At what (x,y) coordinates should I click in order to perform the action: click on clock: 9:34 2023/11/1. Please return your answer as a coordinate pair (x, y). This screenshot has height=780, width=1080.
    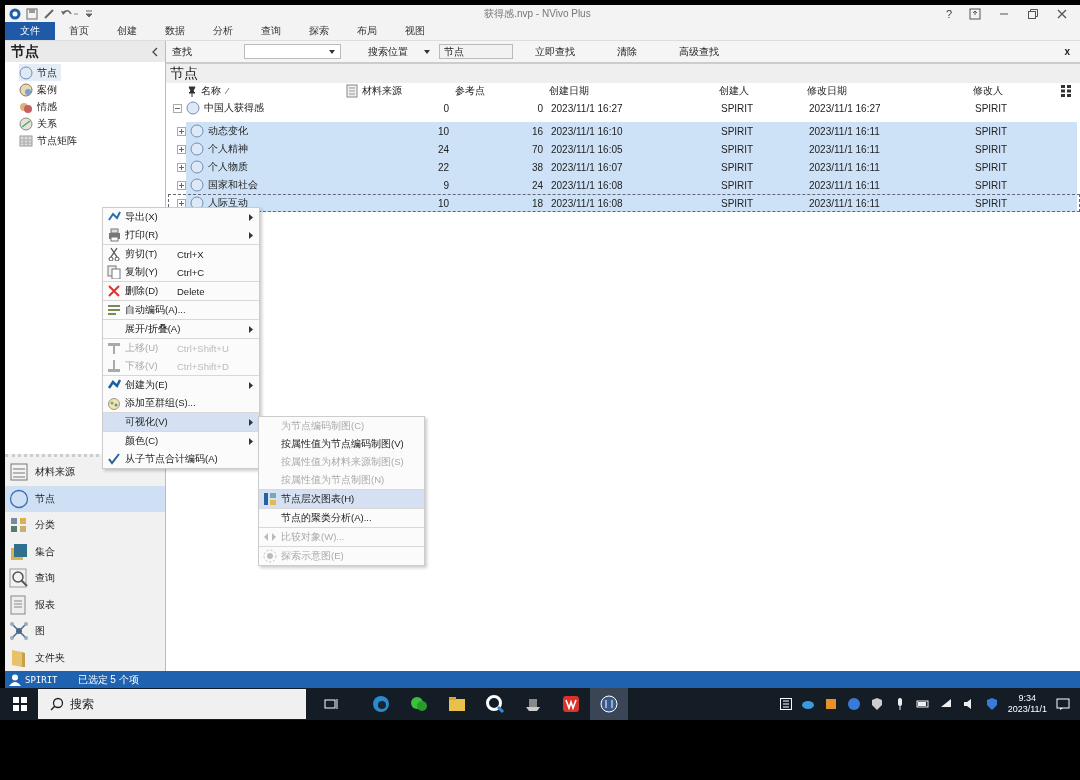
    Looking at the image, I should click on (1027, 704).